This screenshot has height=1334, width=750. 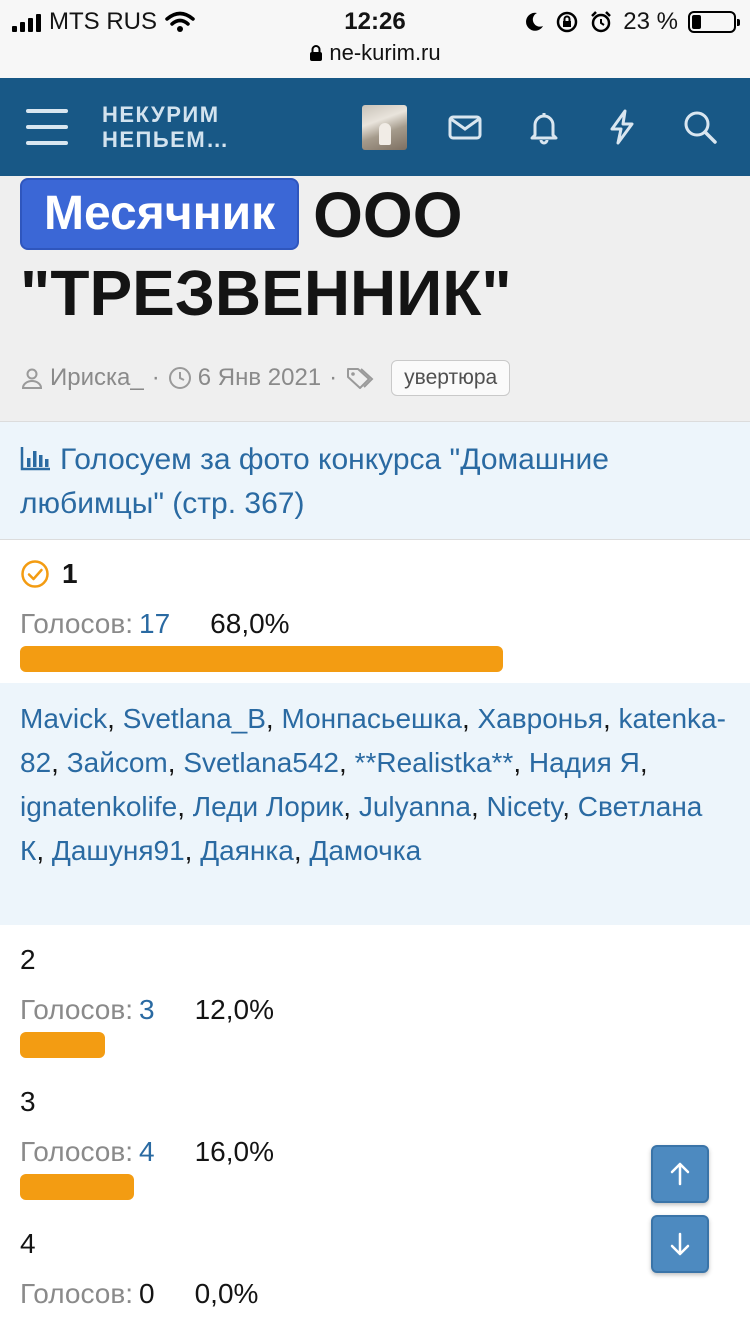 I want to click on thread-meta: Ириска_ · 6 Янв 2021 · увертюра, so click(x=265, y=378).